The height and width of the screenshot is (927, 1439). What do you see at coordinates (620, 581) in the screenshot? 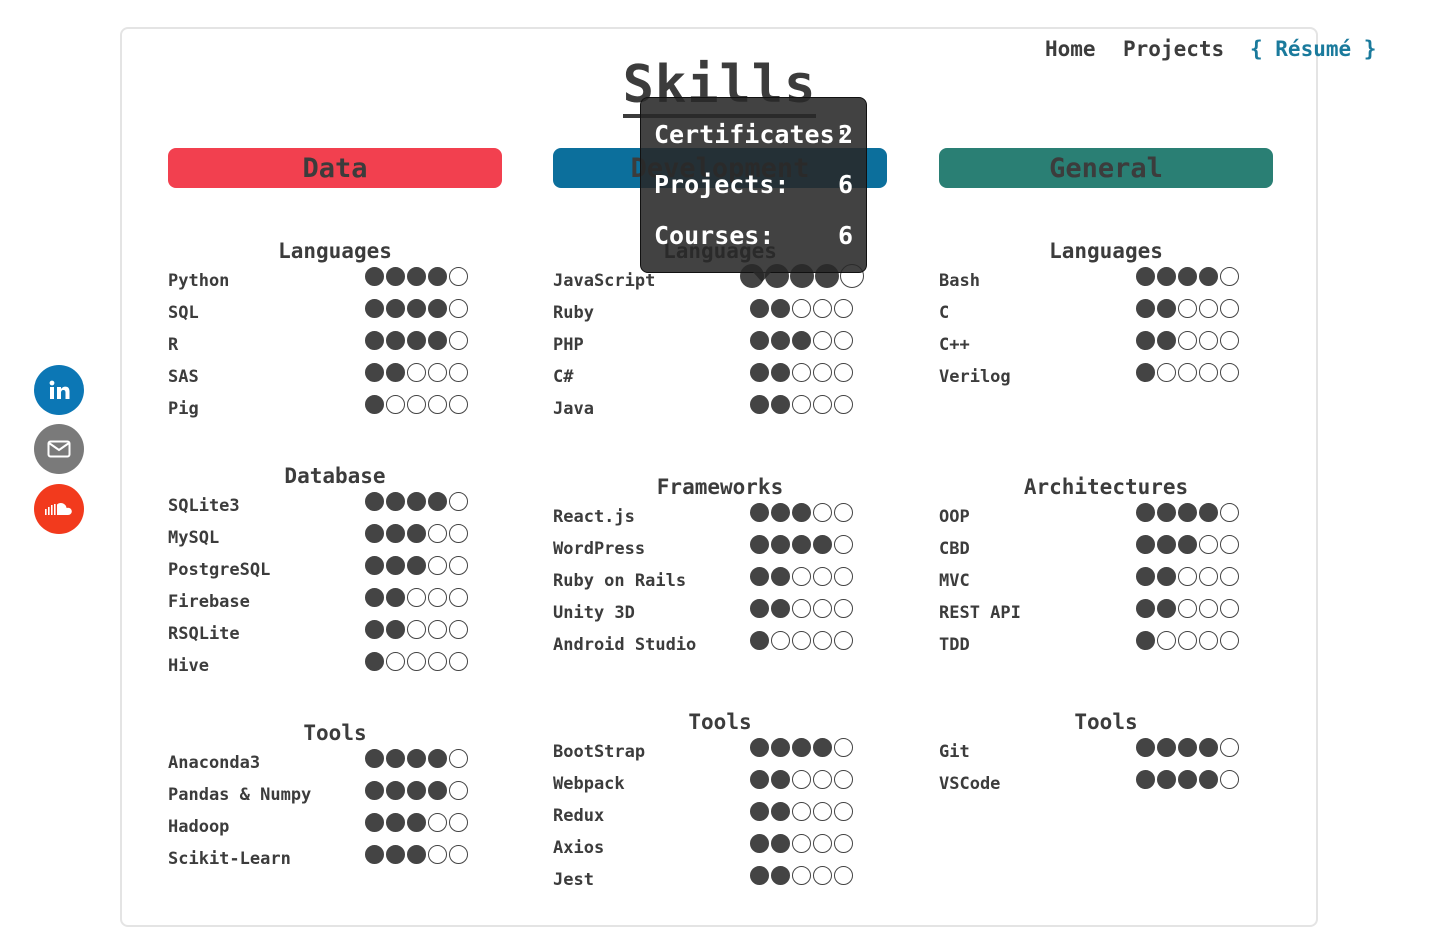
I see `skill-name: Ruby on Rails` at bounding box center [620, 581].